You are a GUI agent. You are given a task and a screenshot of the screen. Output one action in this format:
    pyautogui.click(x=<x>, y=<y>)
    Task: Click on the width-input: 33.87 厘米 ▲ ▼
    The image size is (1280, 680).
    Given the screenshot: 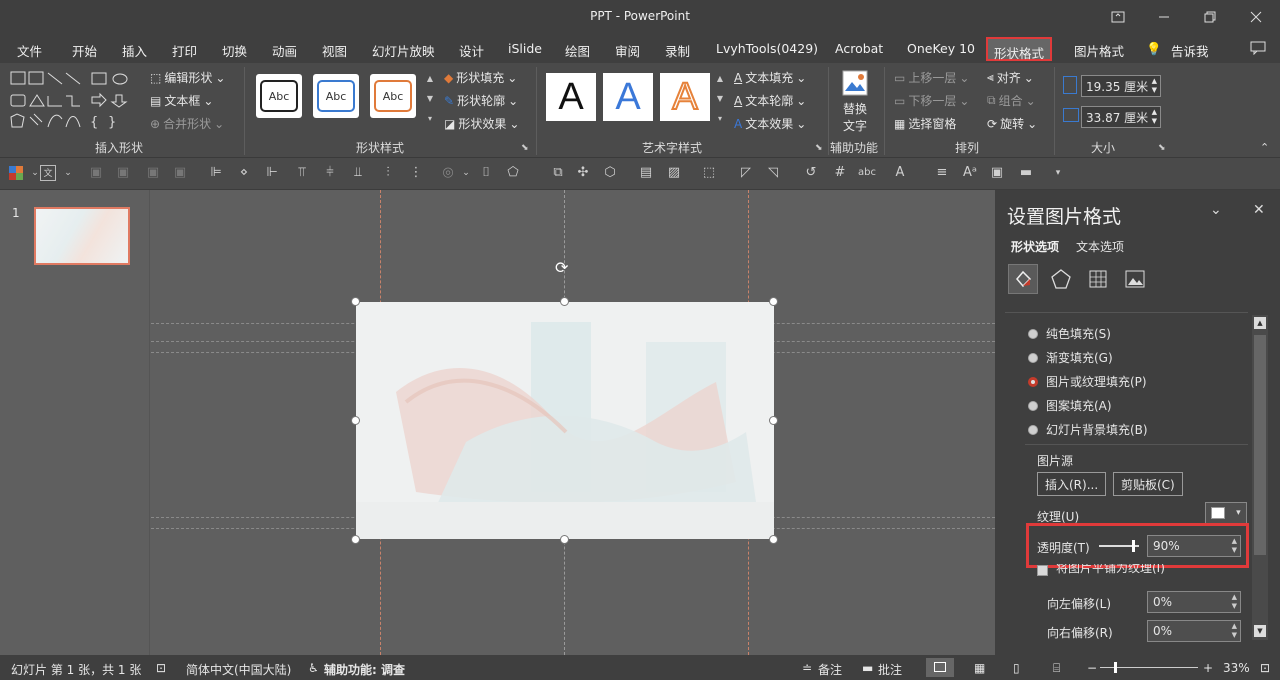 What is the action you would take?
    pyautogui.click(x=1121, y=117)
    